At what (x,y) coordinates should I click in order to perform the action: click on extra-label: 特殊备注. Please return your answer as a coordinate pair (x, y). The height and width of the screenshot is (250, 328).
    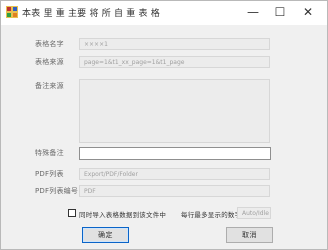
    Looking at the image, I should click on (49, 153).